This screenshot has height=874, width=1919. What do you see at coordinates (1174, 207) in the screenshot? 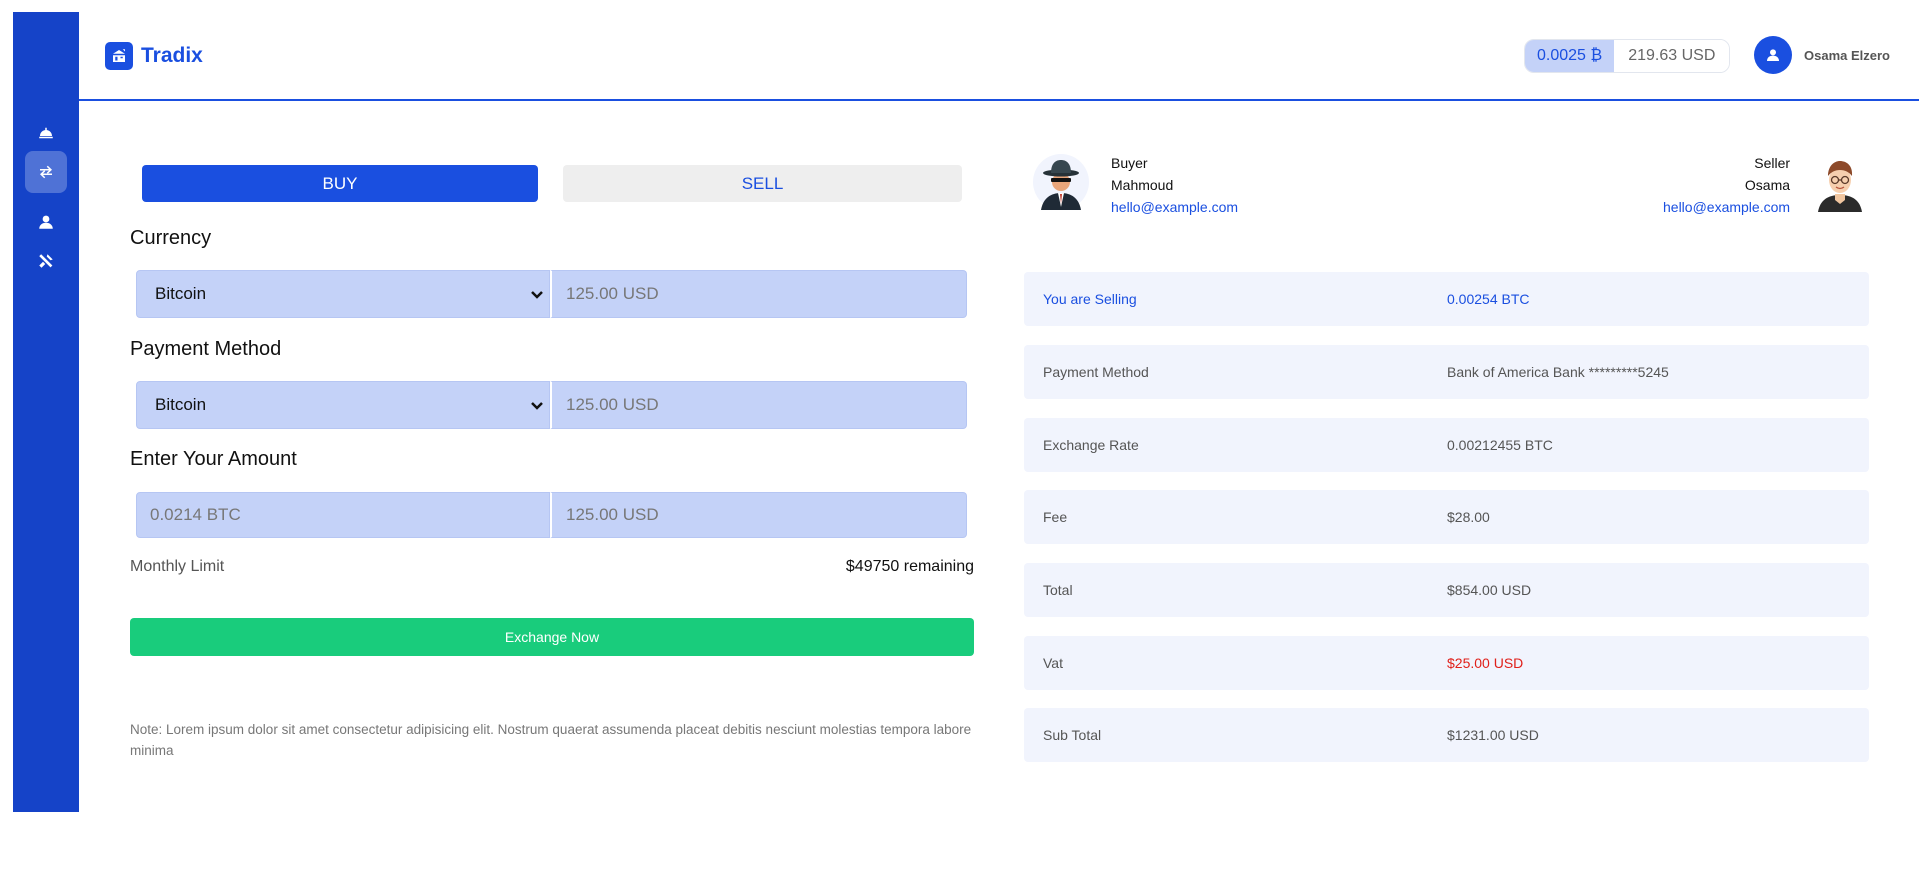
I see `buyer-email: hello@example.com` at bounding box center [1174, 207].